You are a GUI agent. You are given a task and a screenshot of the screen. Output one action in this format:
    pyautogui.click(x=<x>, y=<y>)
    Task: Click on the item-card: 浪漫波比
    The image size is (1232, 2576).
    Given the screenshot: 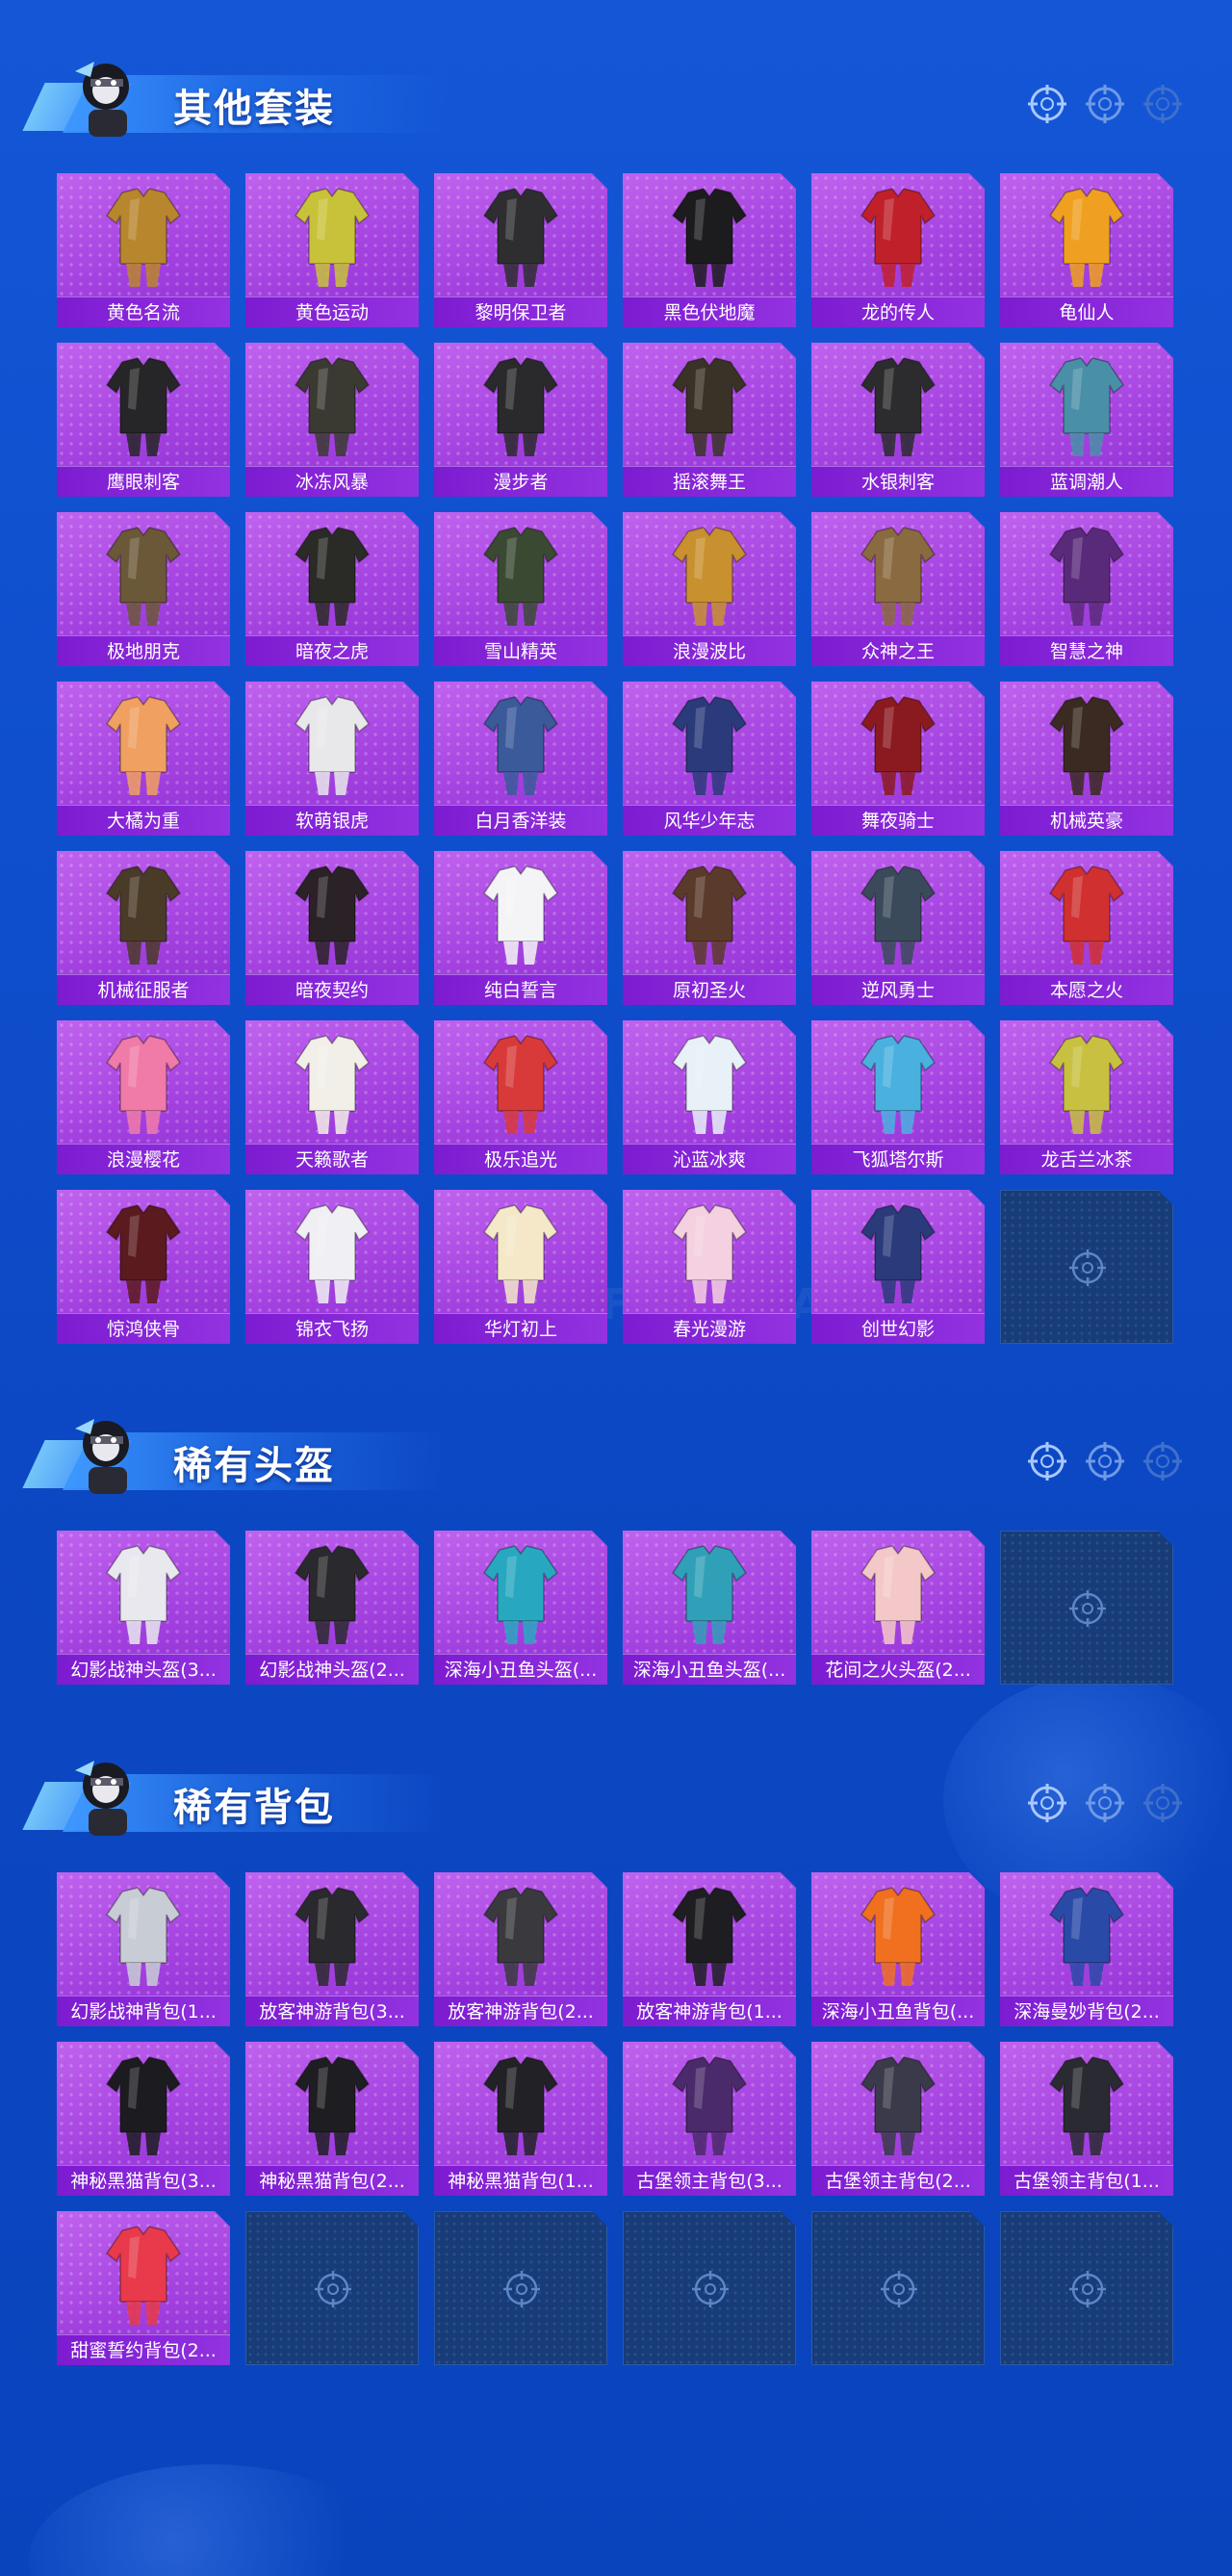 What is the action you would take?
    pyautogui.click(x=709, y=589)
    